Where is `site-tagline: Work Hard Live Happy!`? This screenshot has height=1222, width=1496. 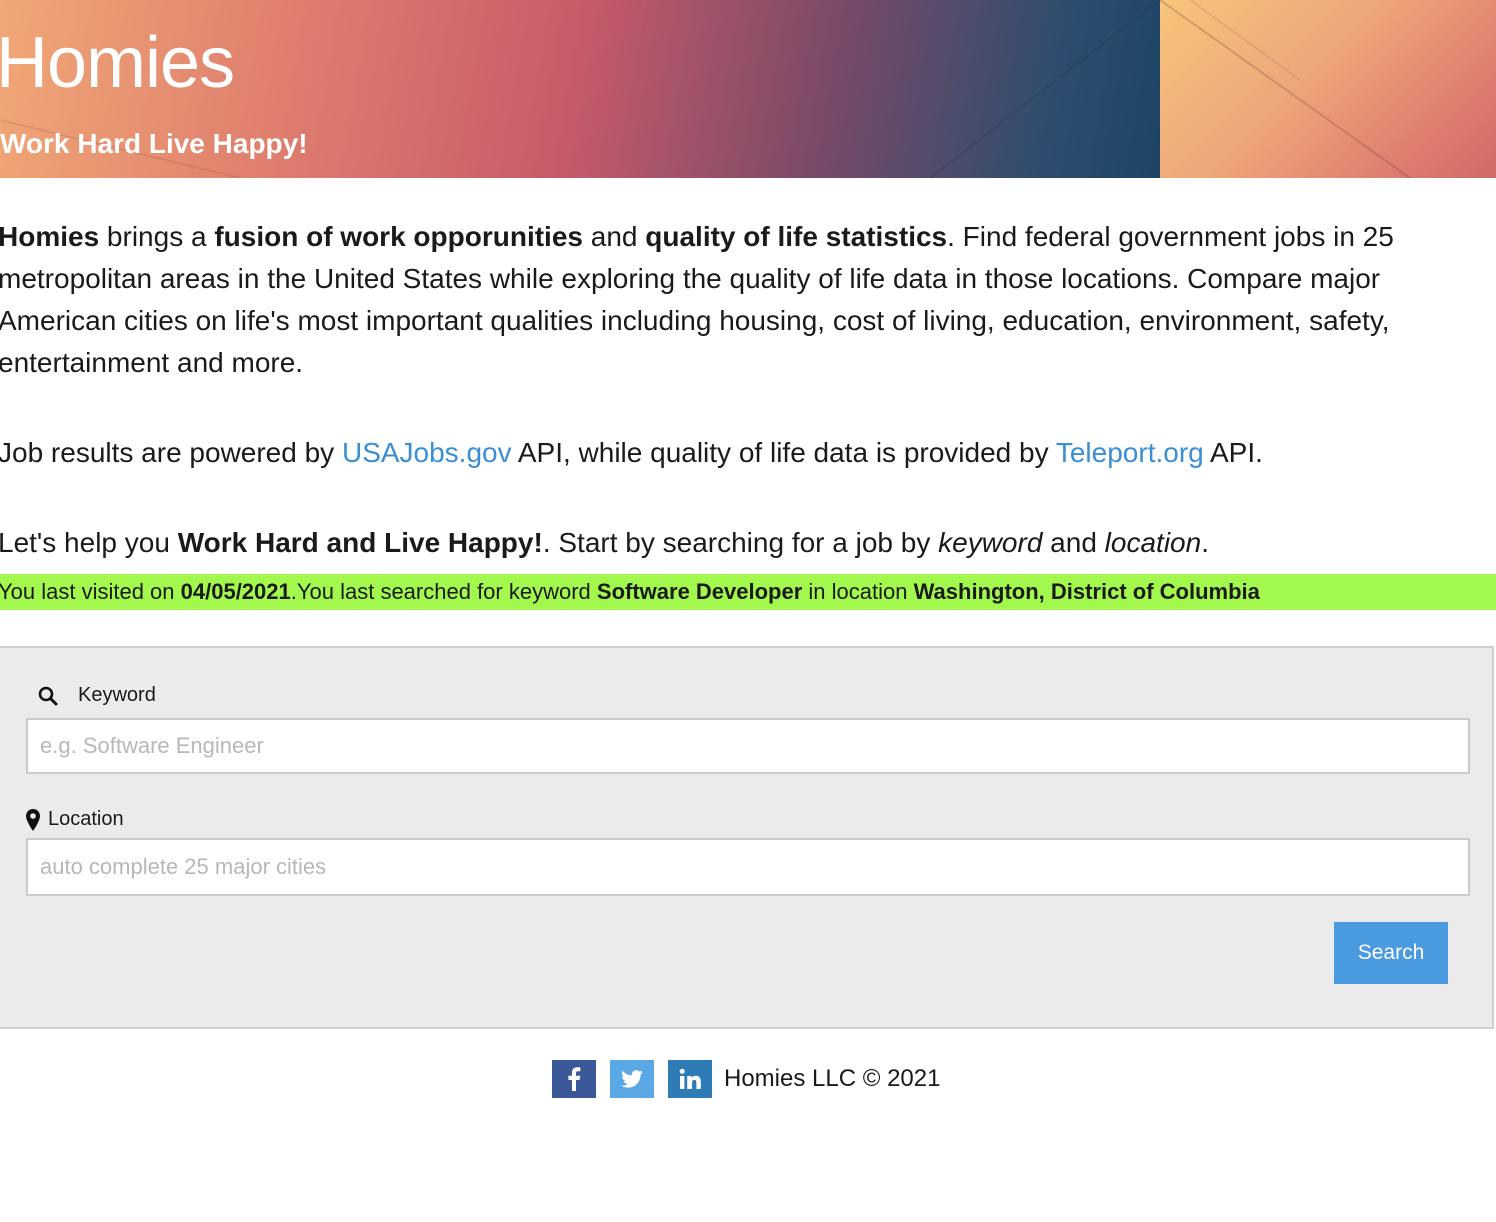 site-tagline: Work Hard Live Happy! is located at coordinates (154, 143).